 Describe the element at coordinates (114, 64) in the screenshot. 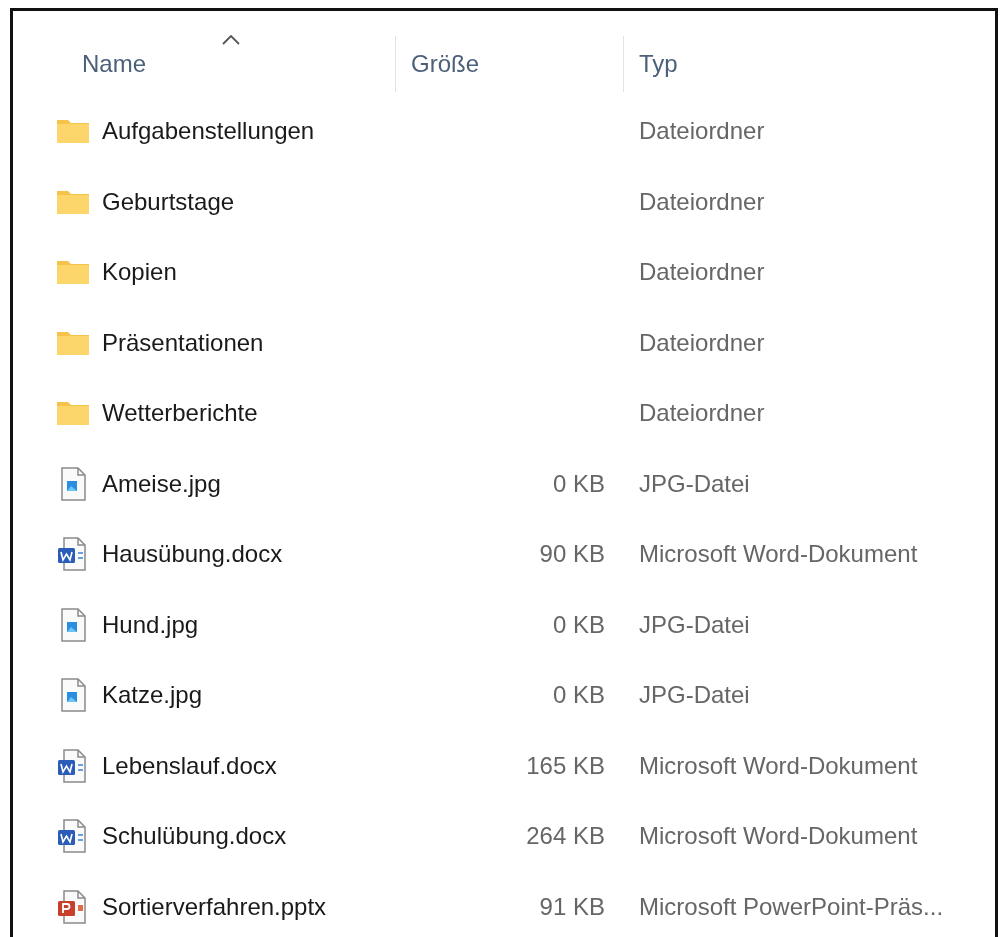

I see `column-header: Name` at that location.